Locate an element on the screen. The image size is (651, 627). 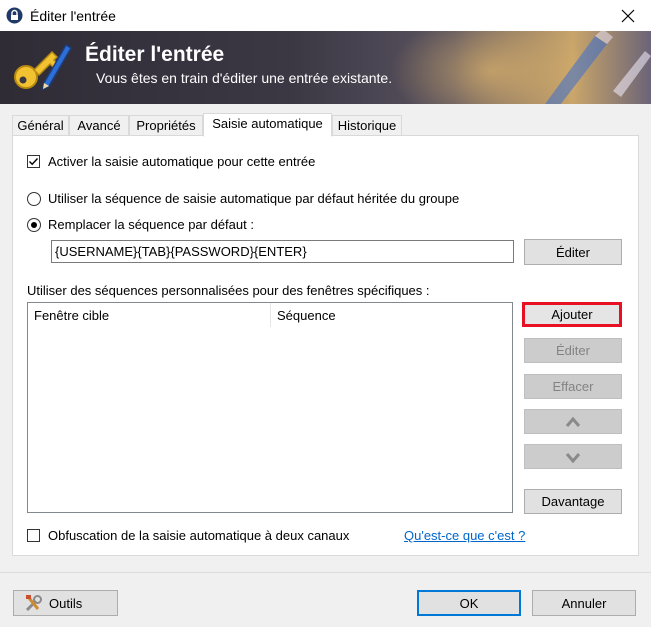
override-sequence-label: Remplacer la séquence par défaut : is located at coordinates (151, 224).